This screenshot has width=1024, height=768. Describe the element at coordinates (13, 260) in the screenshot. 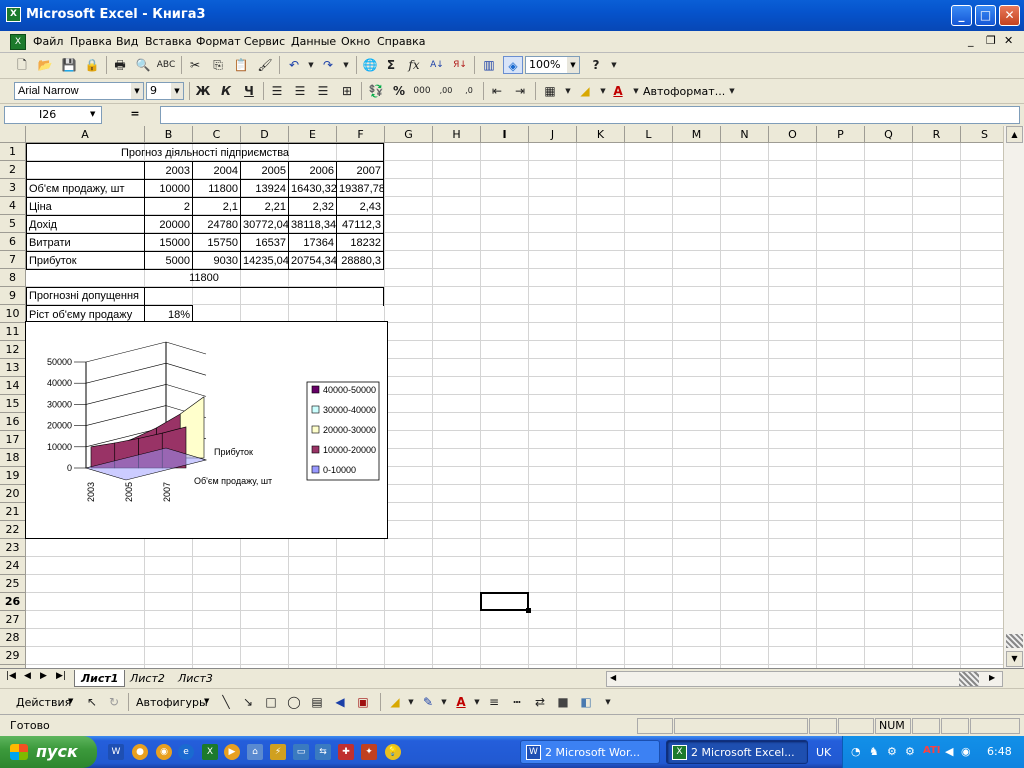

I see `row-header: 7` at that location.